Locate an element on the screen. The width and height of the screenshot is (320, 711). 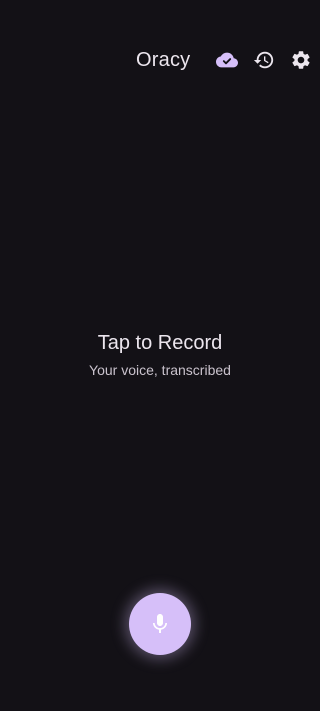
record-button is located at coordinates (160, 624).